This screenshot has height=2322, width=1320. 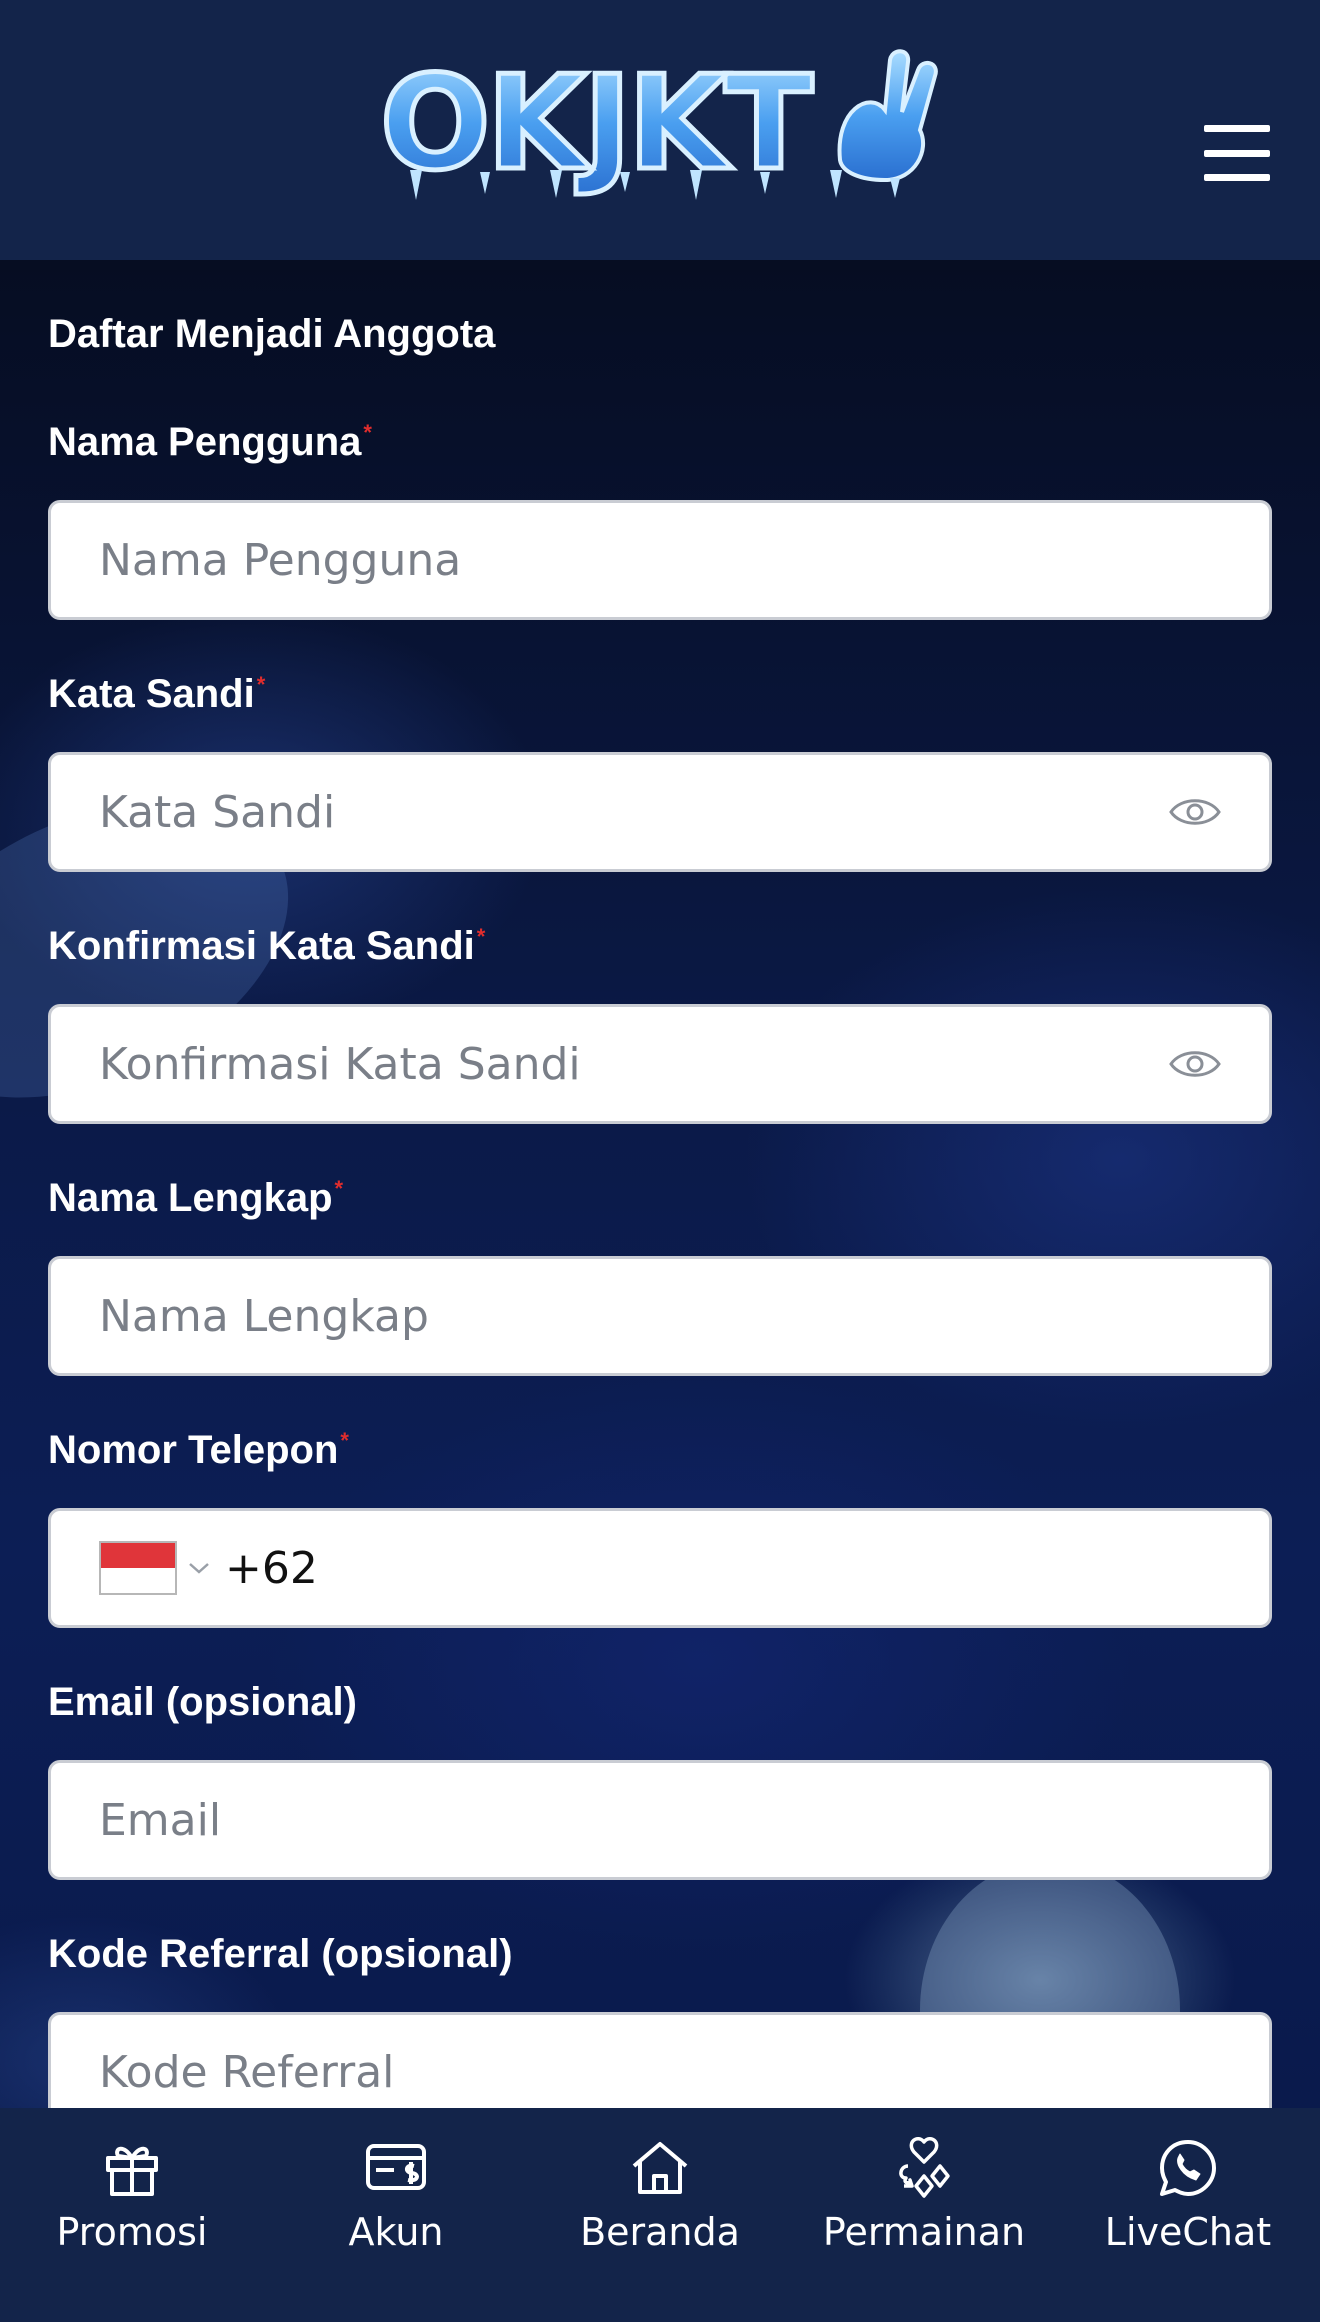 What do you see at coordinates (271, 1568) in the screenshot?
I see `country-code: +62` at bounding box center [271, 1568].